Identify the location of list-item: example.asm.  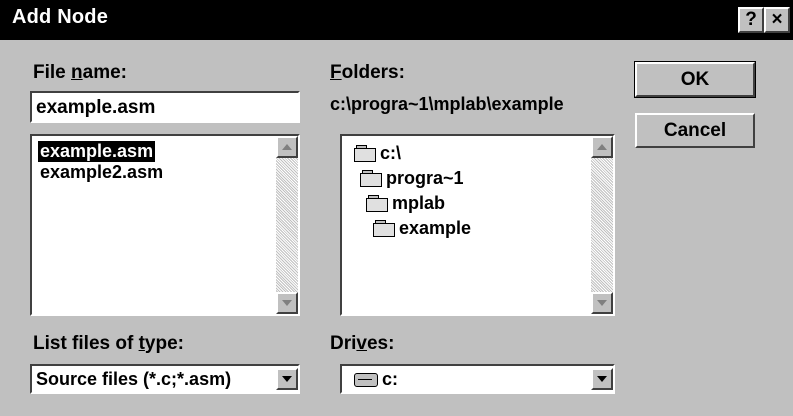
(97, 151).